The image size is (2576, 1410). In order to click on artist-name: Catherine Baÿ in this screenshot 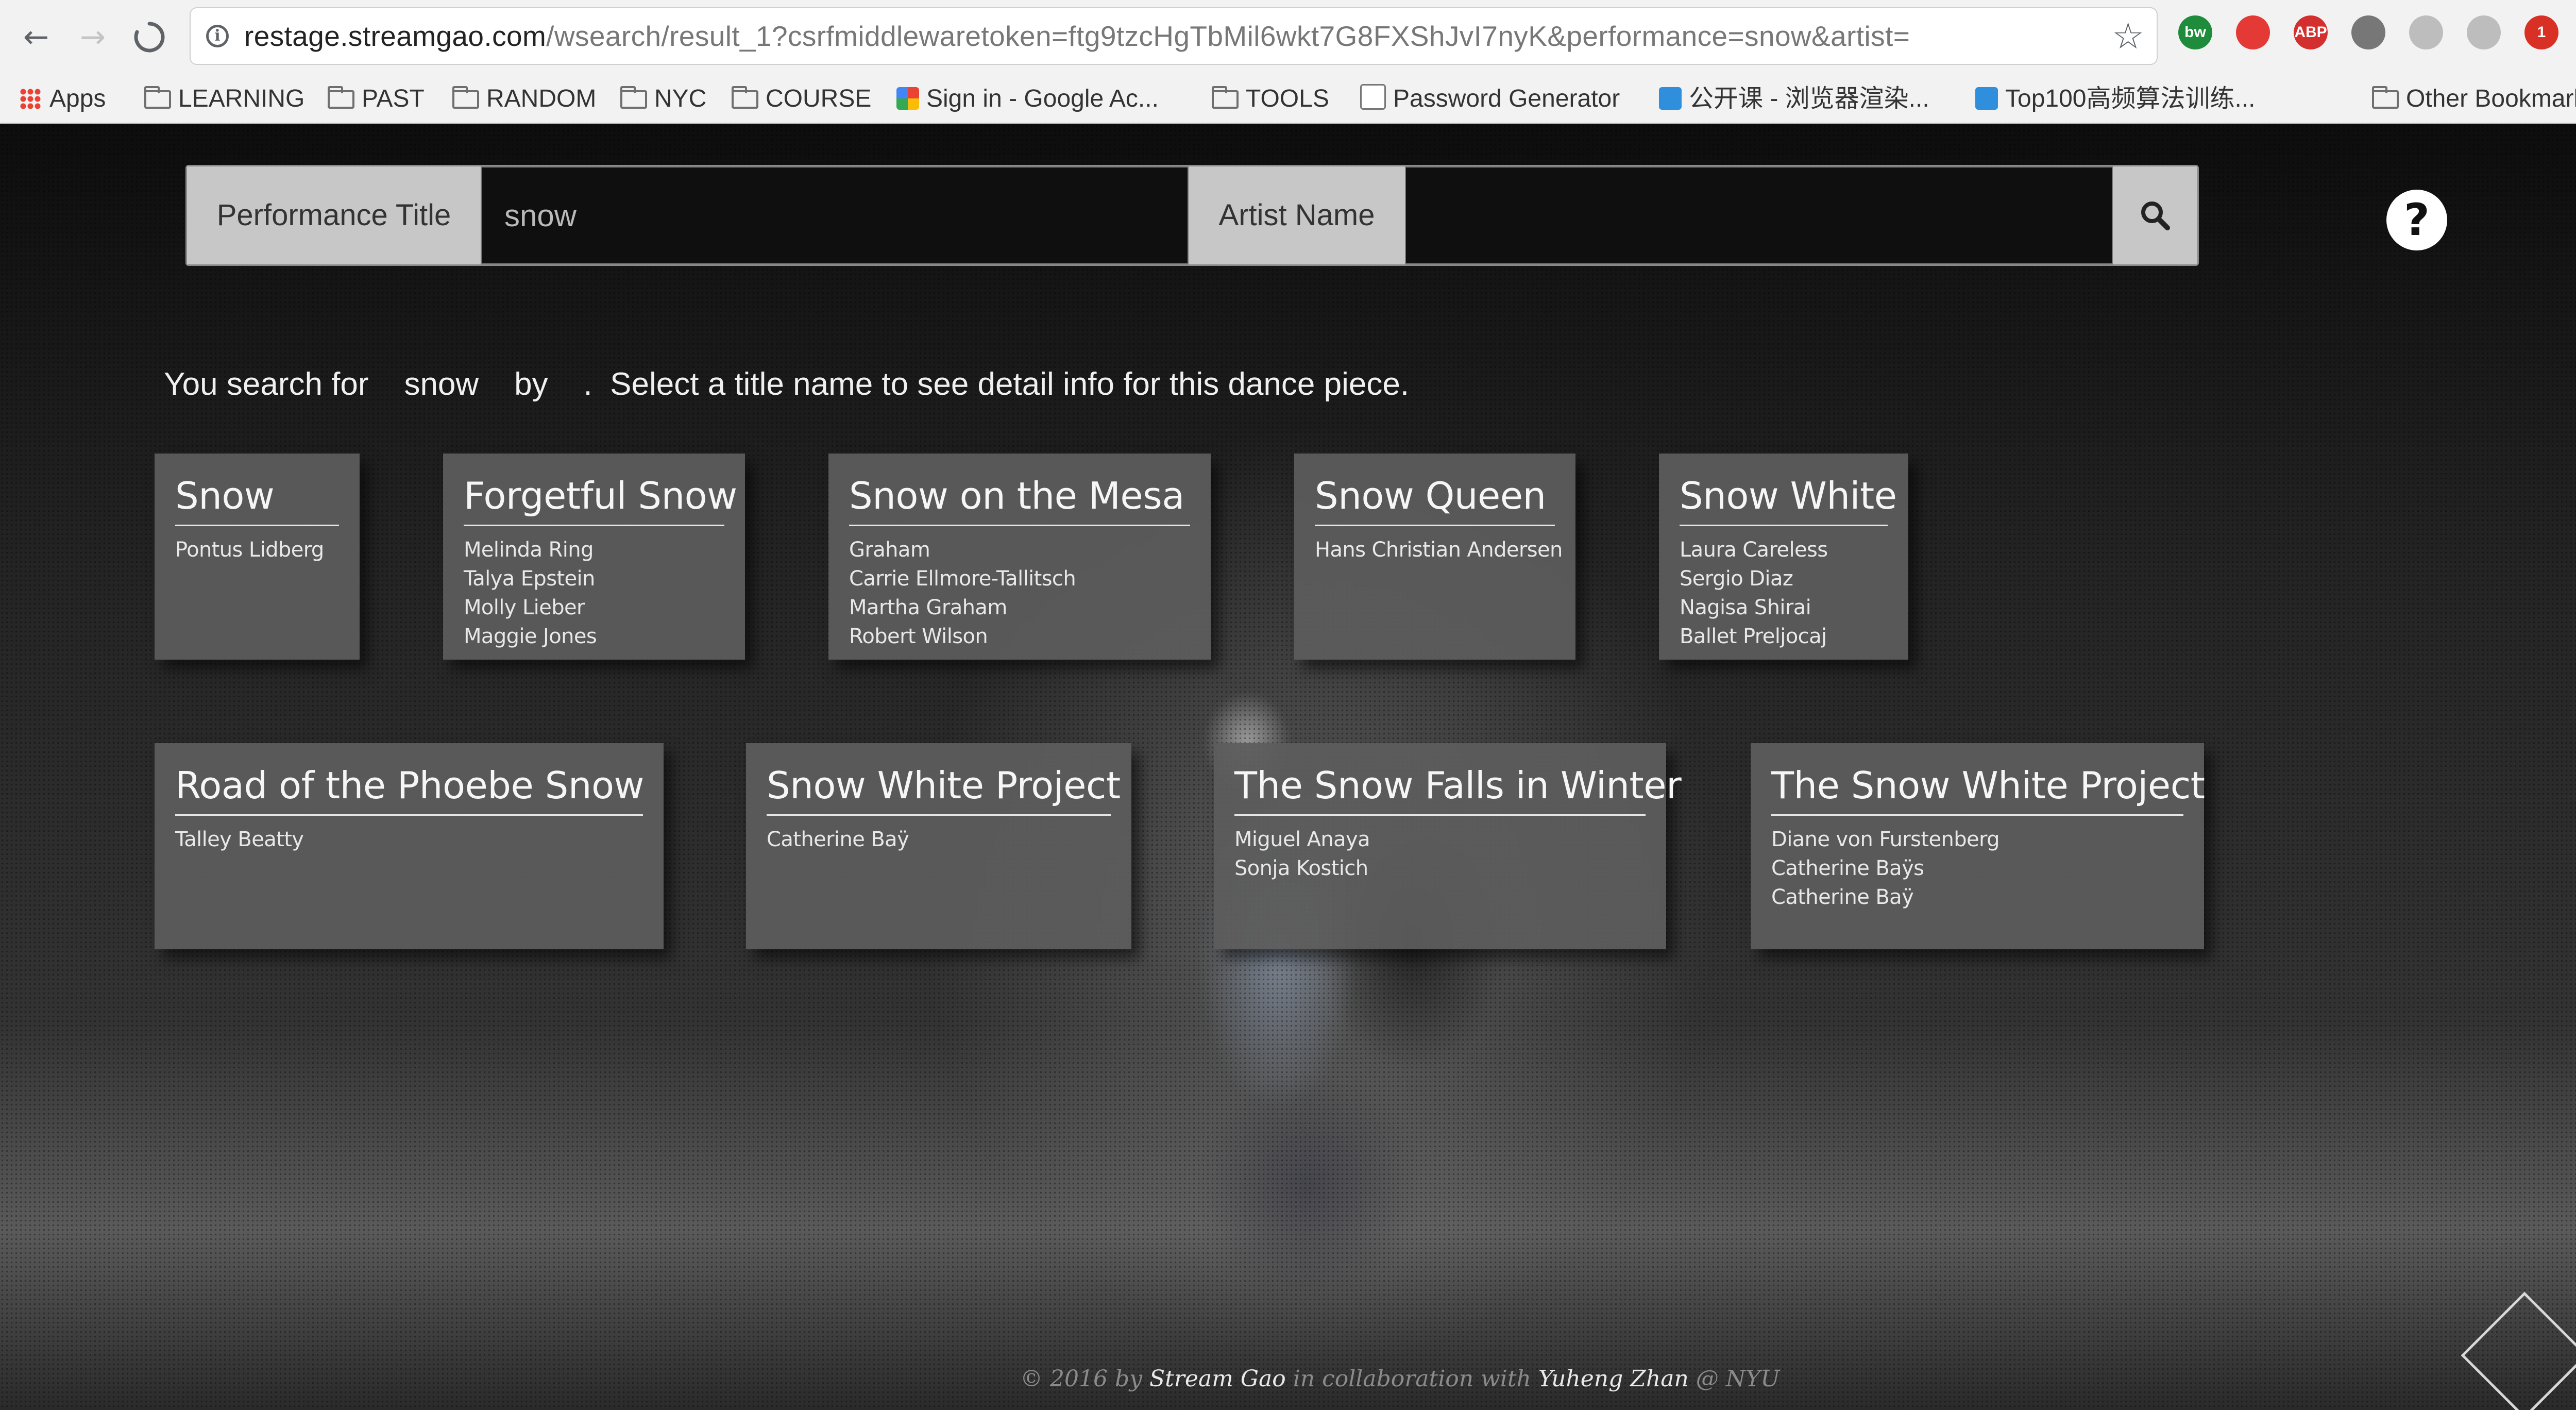, I will do `click(1842, 897)`.